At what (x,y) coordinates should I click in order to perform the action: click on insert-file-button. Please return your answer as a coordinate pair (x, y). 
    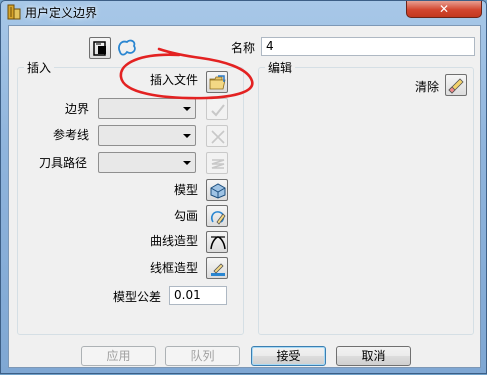
    Looking at the image, I should click on (217, 82).